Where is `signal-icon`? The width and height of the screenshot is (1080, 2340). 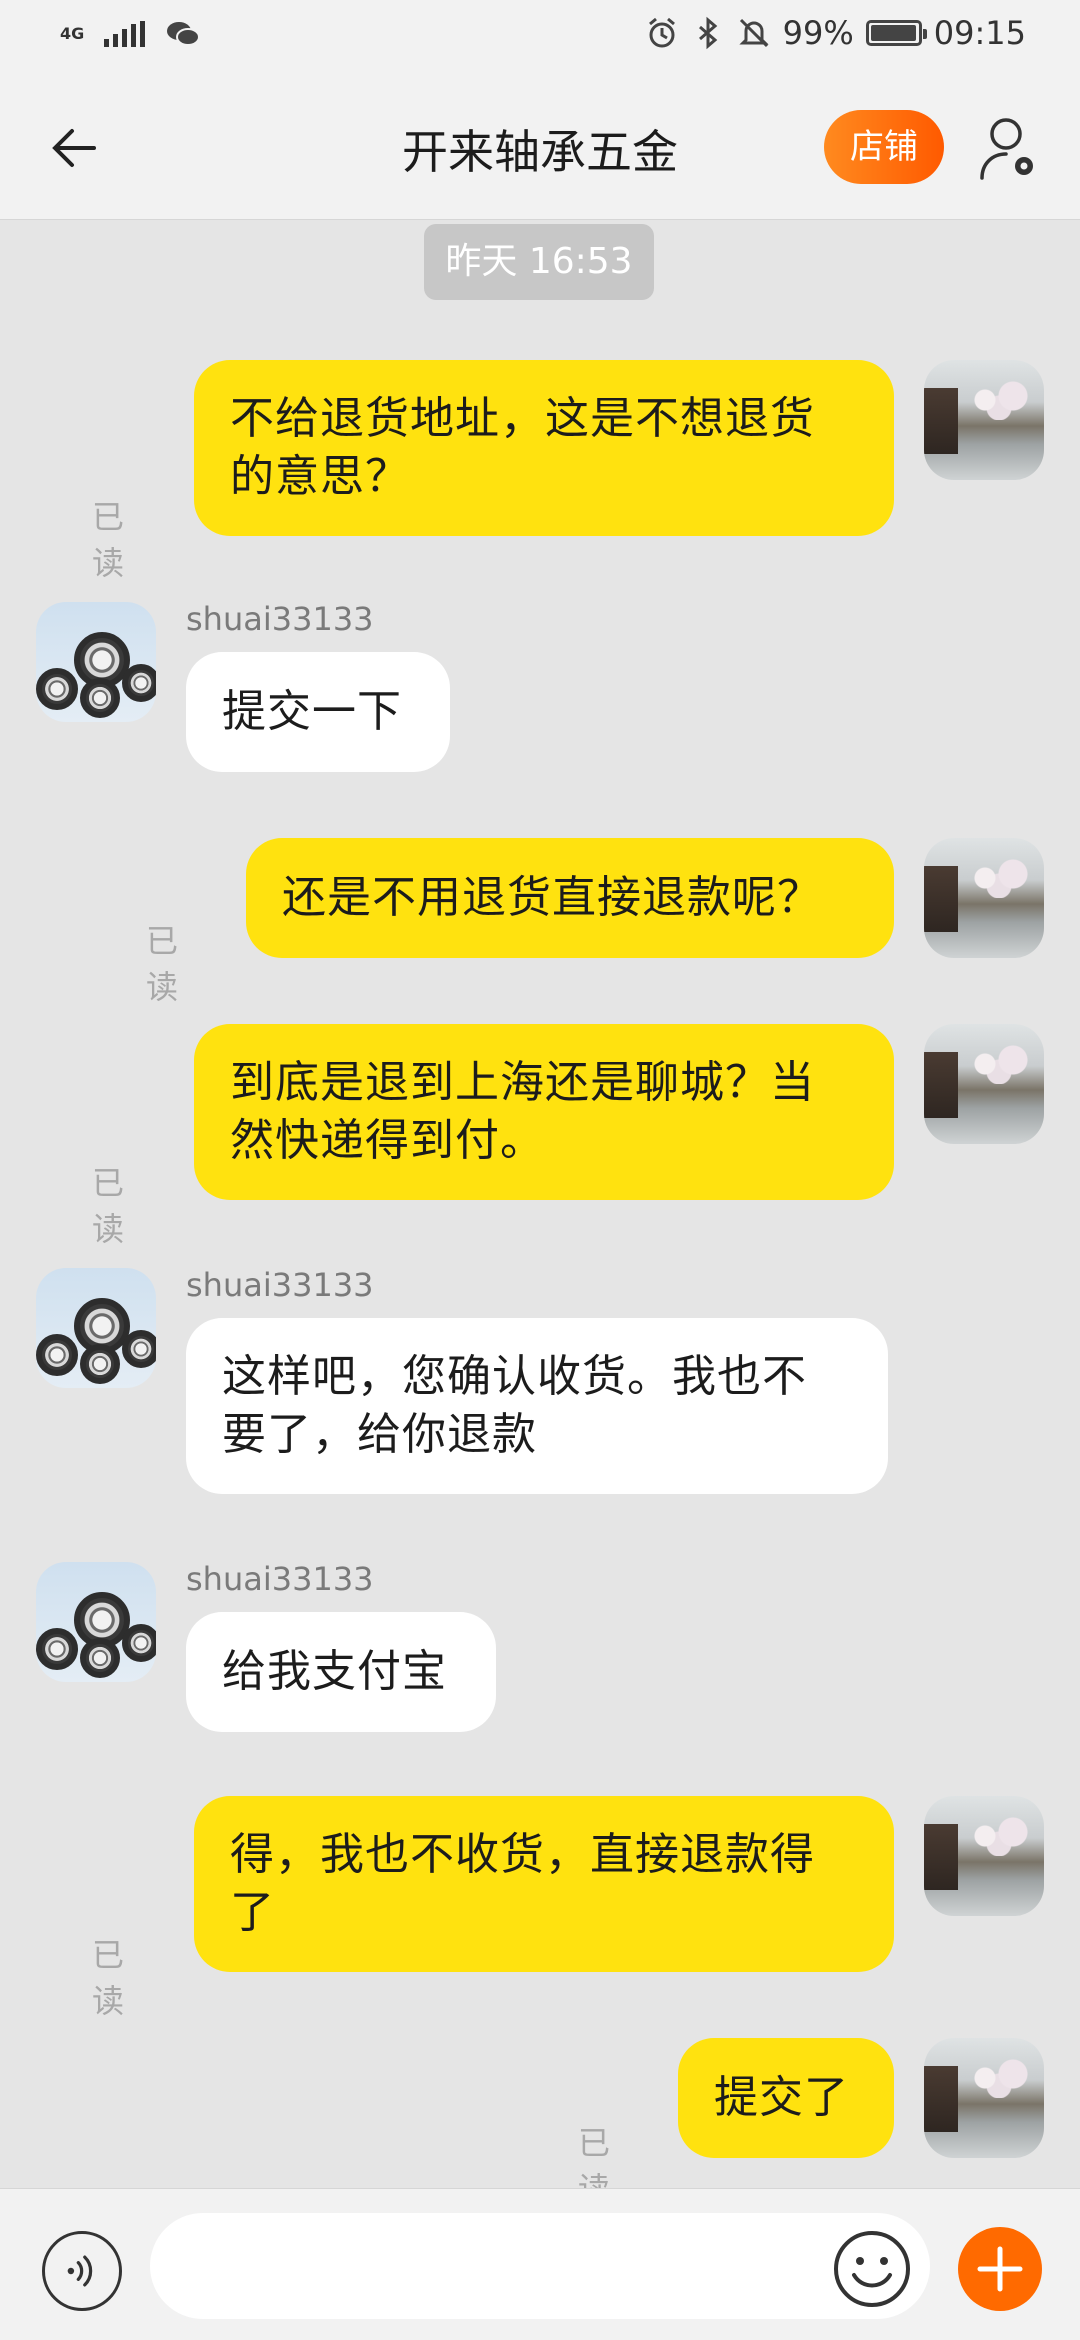 signal-icon is located at coordinates (124, 34).